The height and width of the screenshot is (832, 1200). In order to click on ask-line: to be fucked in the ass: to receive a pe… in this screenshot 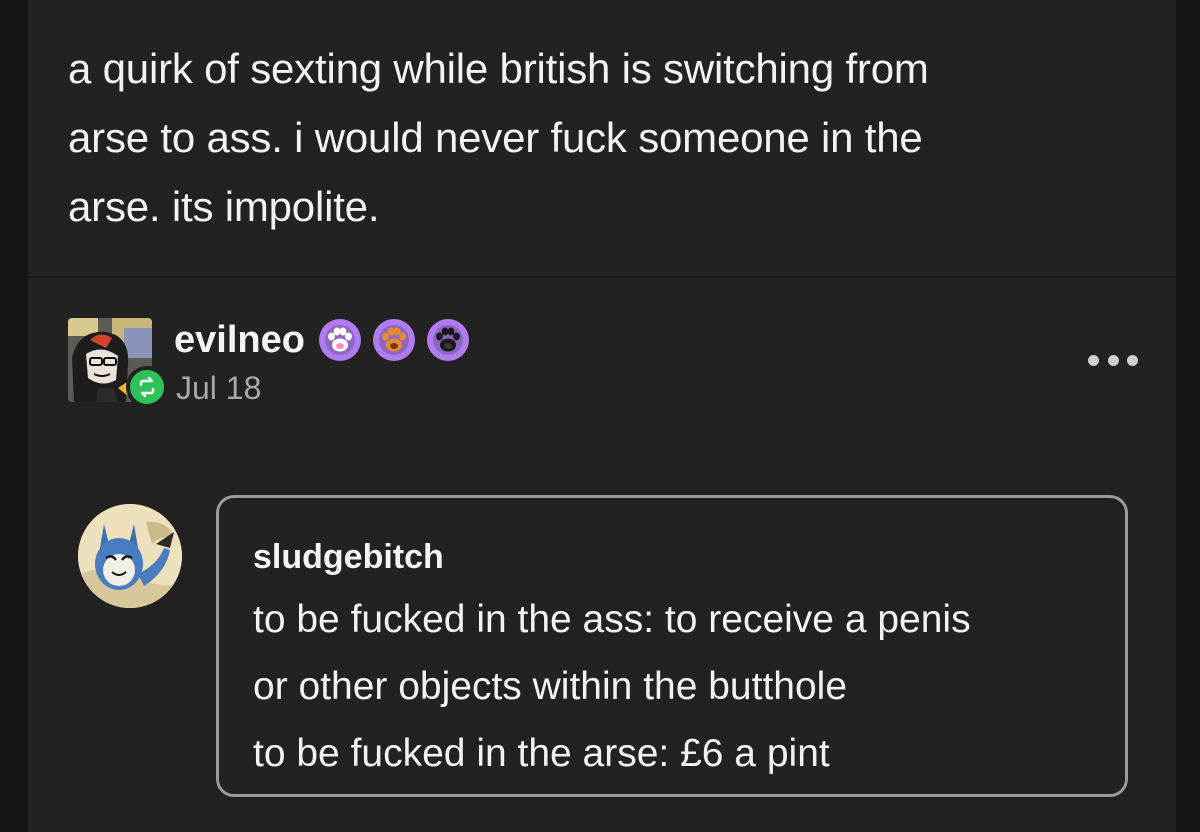, I will do `click(612, 619)`.